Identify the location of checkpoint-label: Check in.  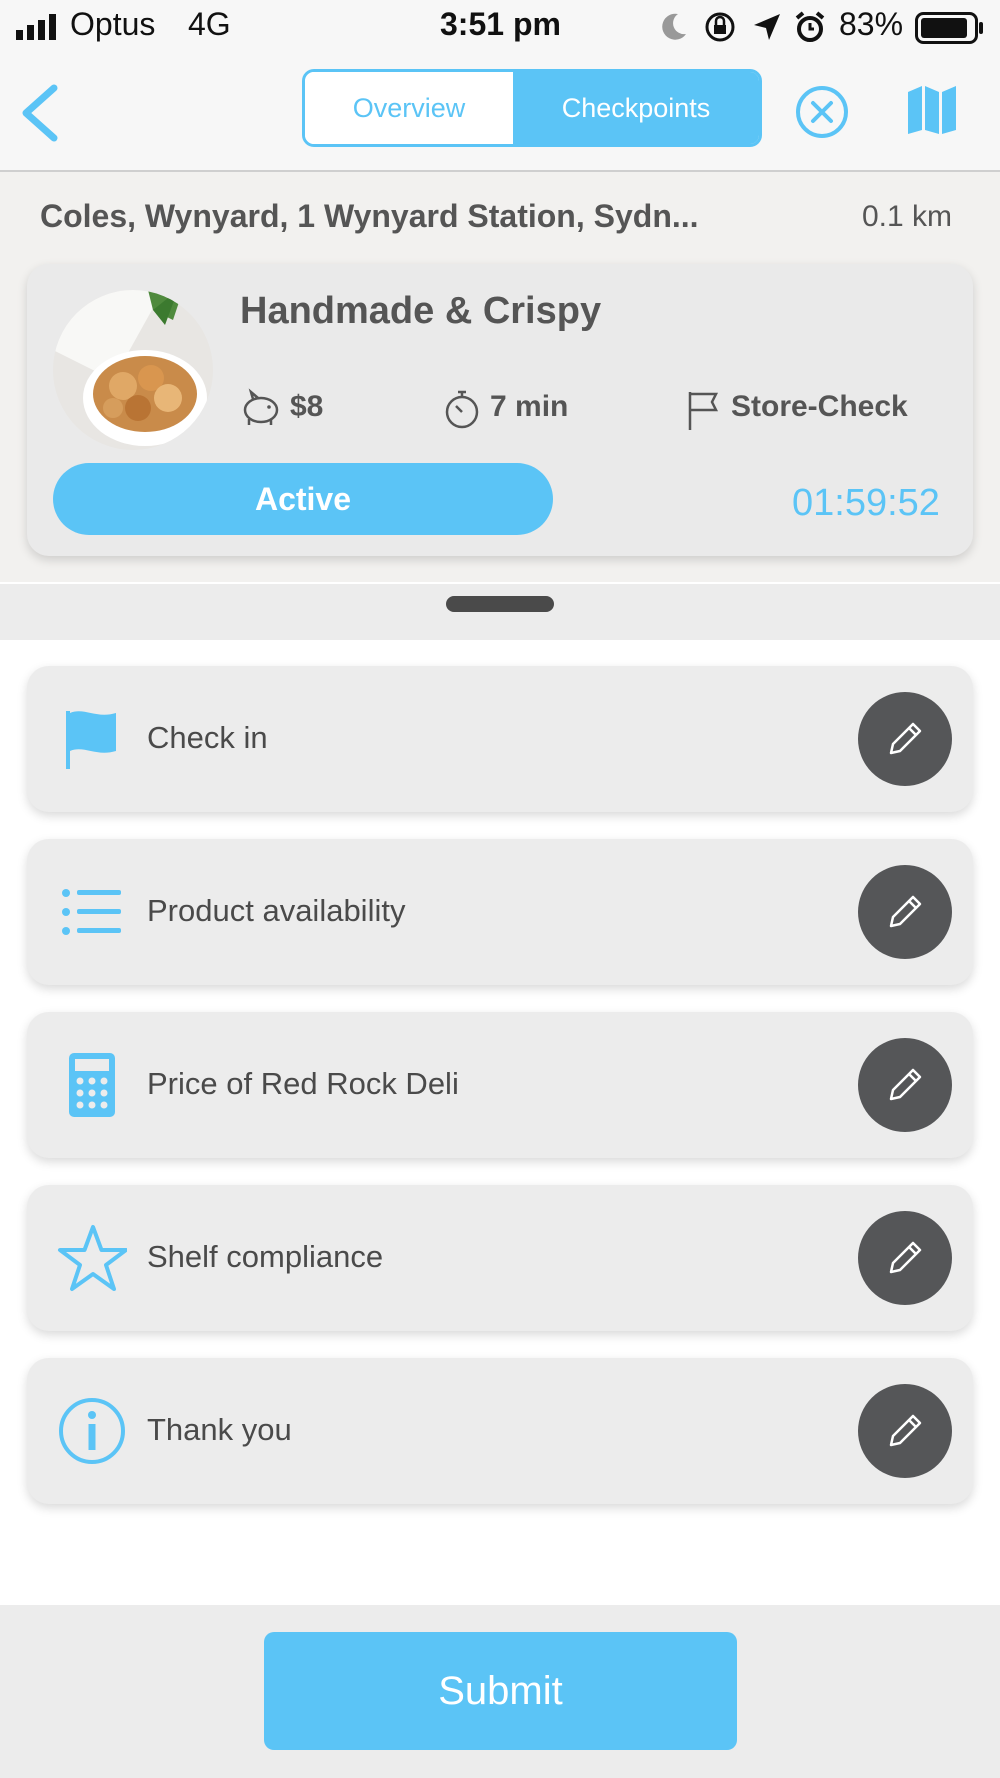
(207, 737).